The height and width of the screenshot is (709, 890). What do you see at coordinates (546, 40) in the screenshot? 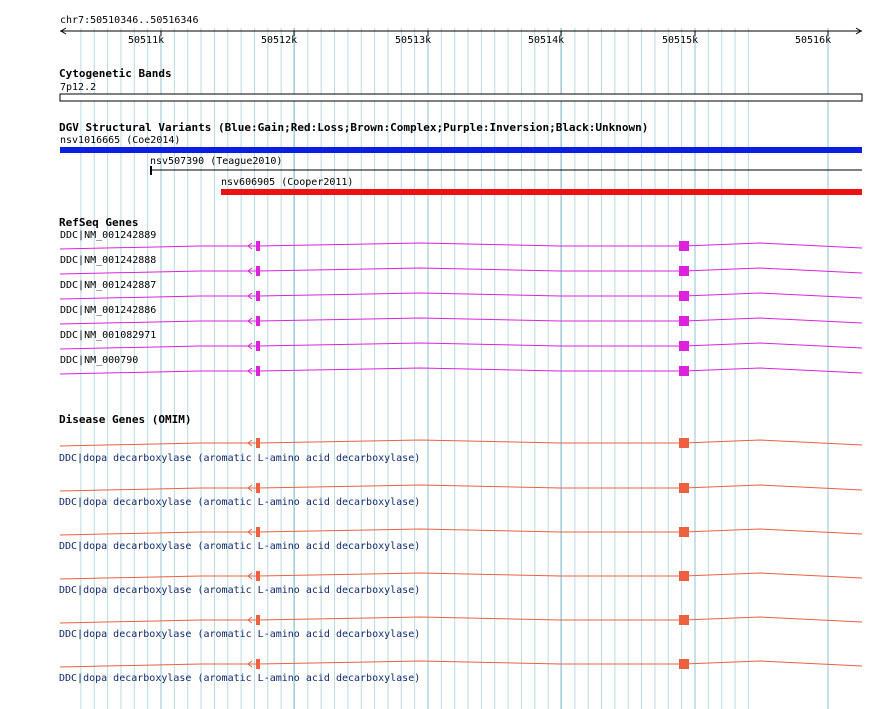
I see `tick-label: 50514k` at bounding box center [546, 40].